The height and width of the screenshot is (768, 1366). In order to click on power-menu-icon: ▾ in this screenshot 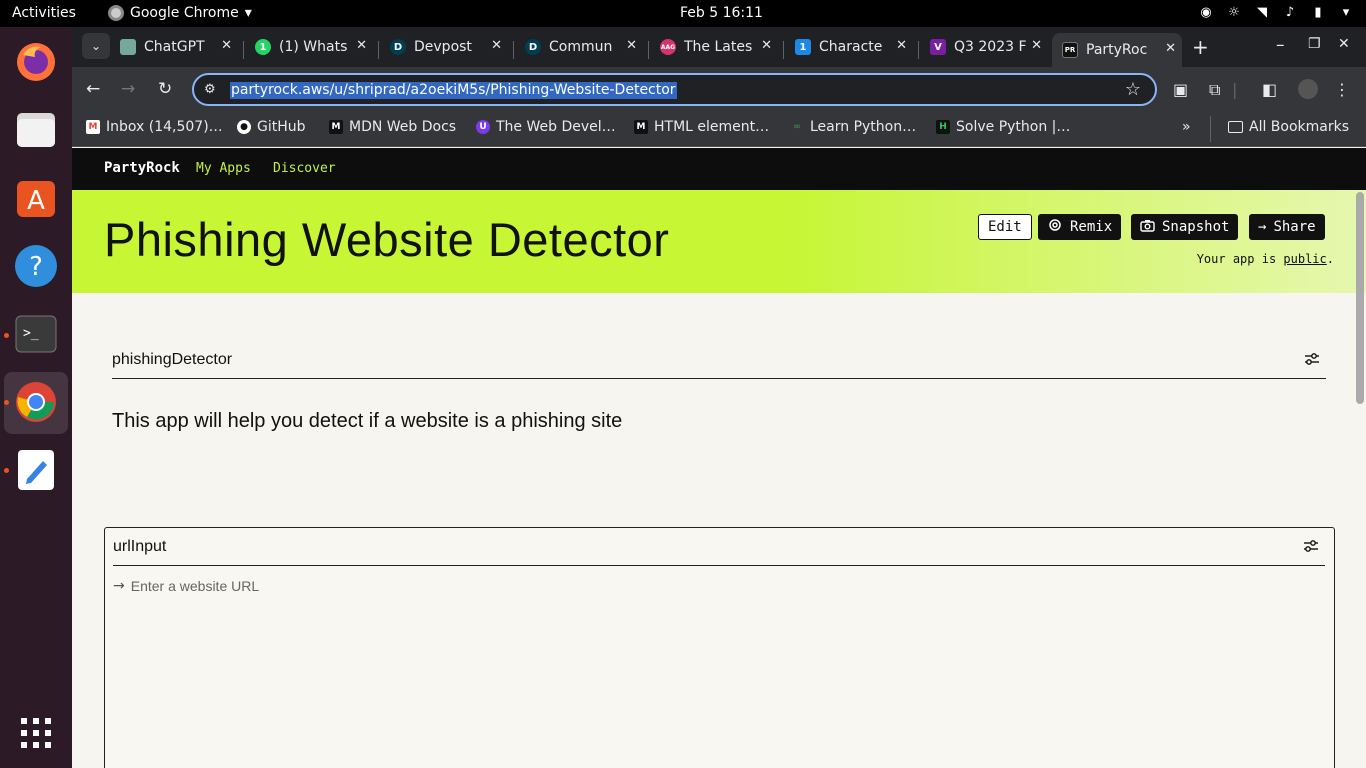, I will do `click(1346, 12)`.